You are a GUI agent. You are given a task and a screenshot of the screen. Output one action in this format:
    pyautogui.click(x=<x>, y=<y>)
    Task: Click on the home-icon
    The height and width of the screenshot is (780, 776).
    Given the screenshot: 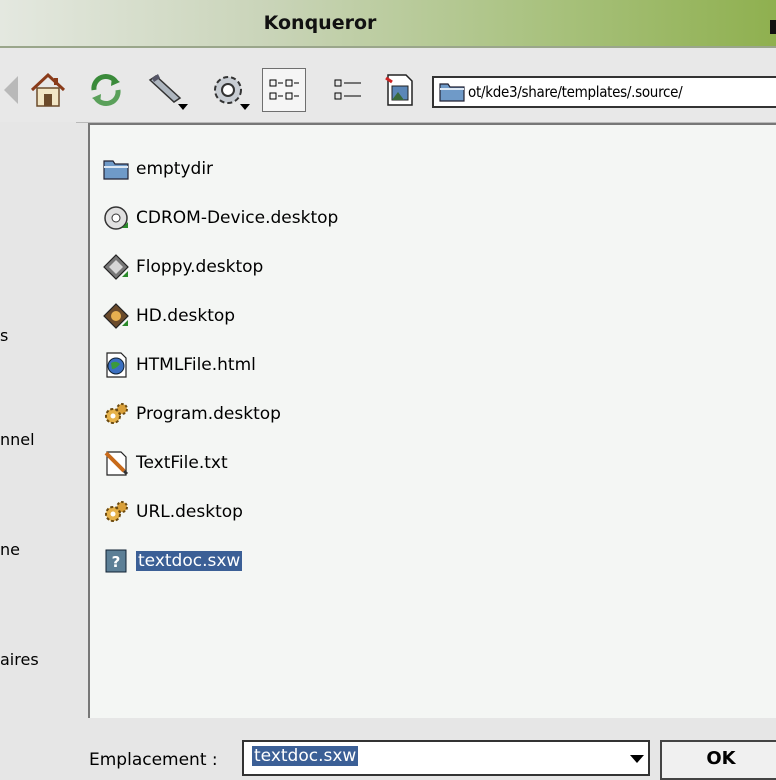 What is the action you would take?
    pyautogui.click(x=48, y=90)
    